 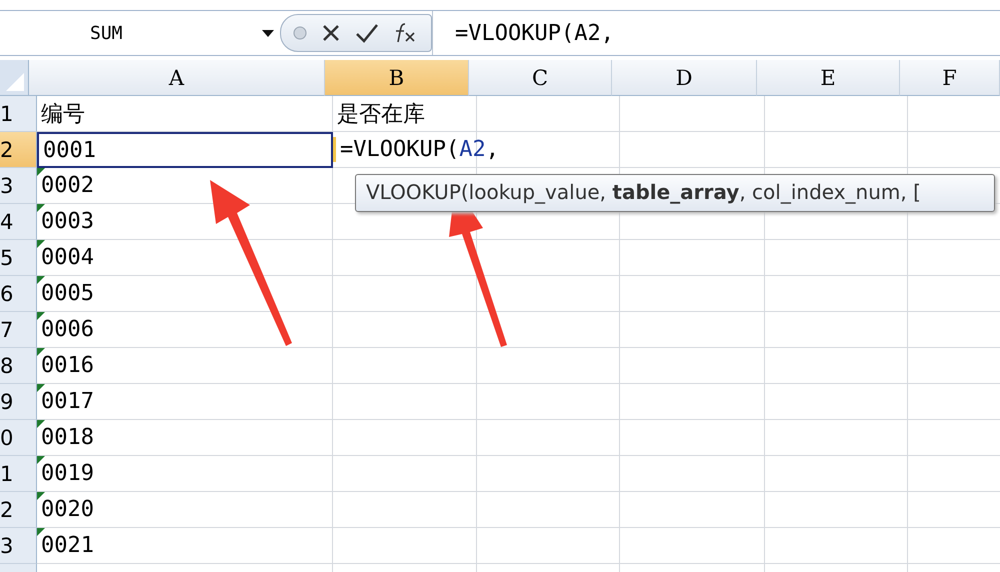 What do you see at coordinates (18, 438) in the screenshot?
I see `row-header: 0` at bounding box center [18, 438].